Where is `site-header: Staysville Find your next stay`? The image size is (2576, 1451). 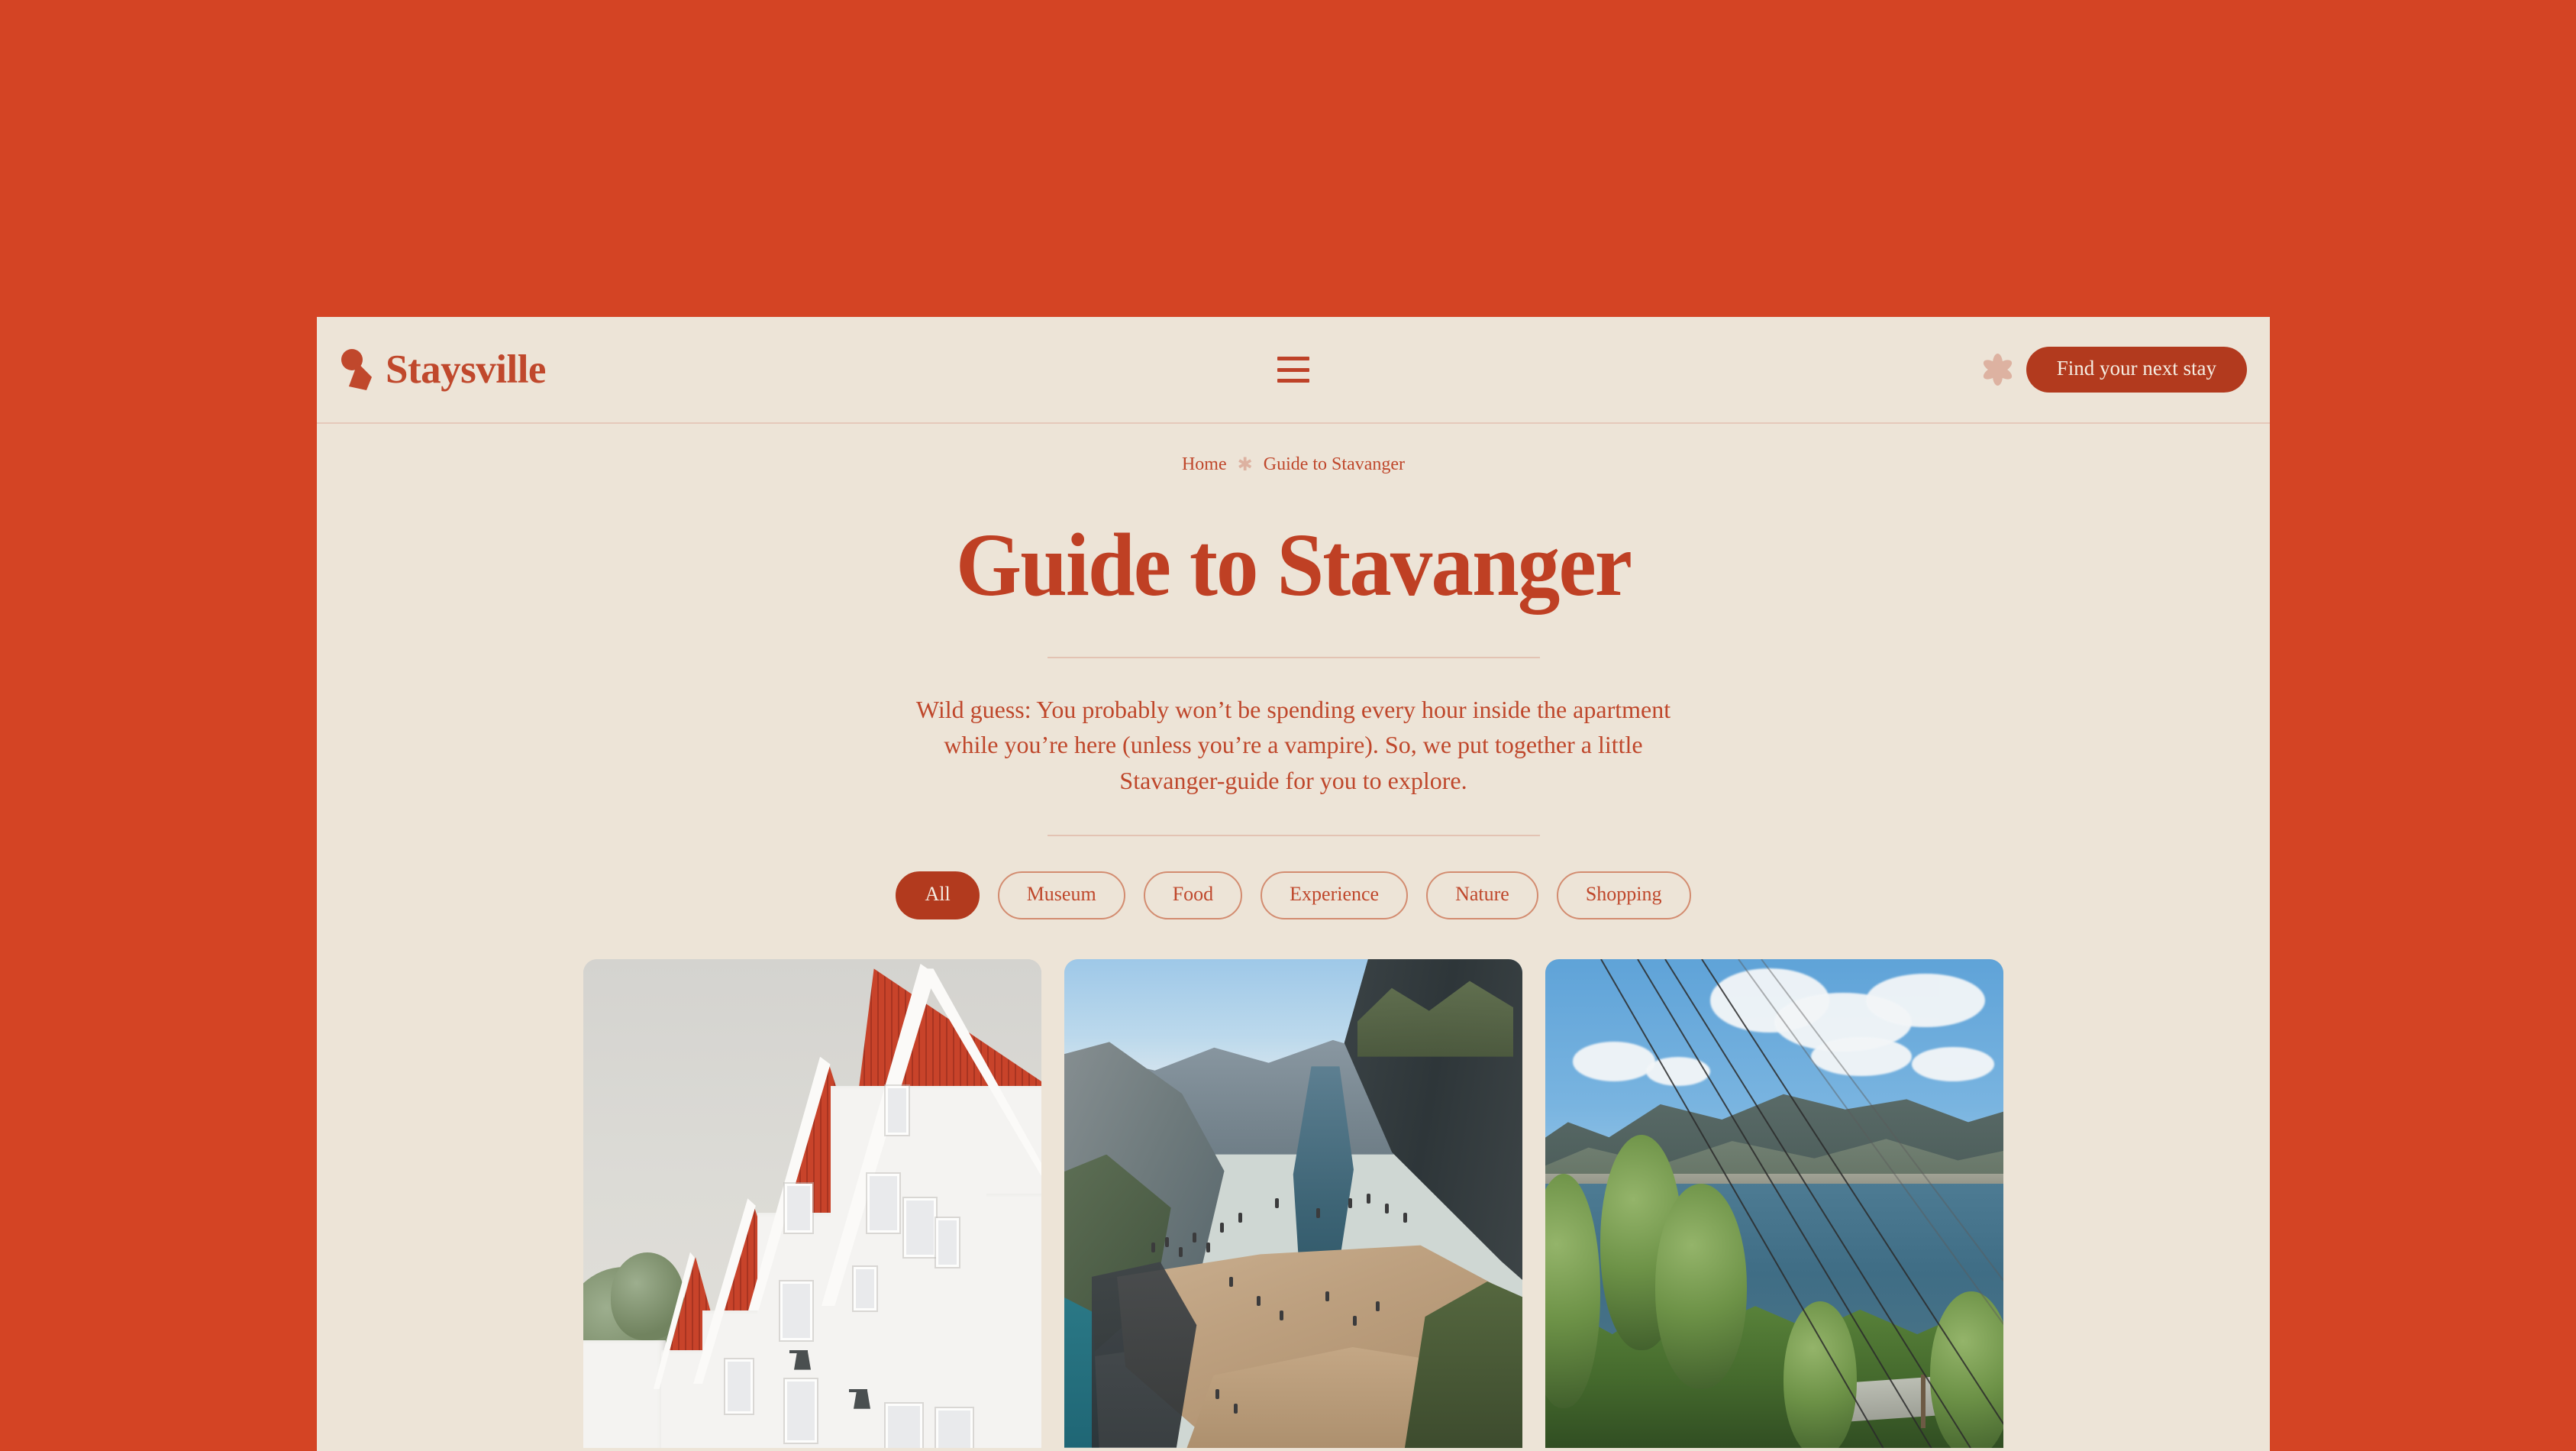
site-header: Staysville Find your next stay is located at coordinates (1293, 370).